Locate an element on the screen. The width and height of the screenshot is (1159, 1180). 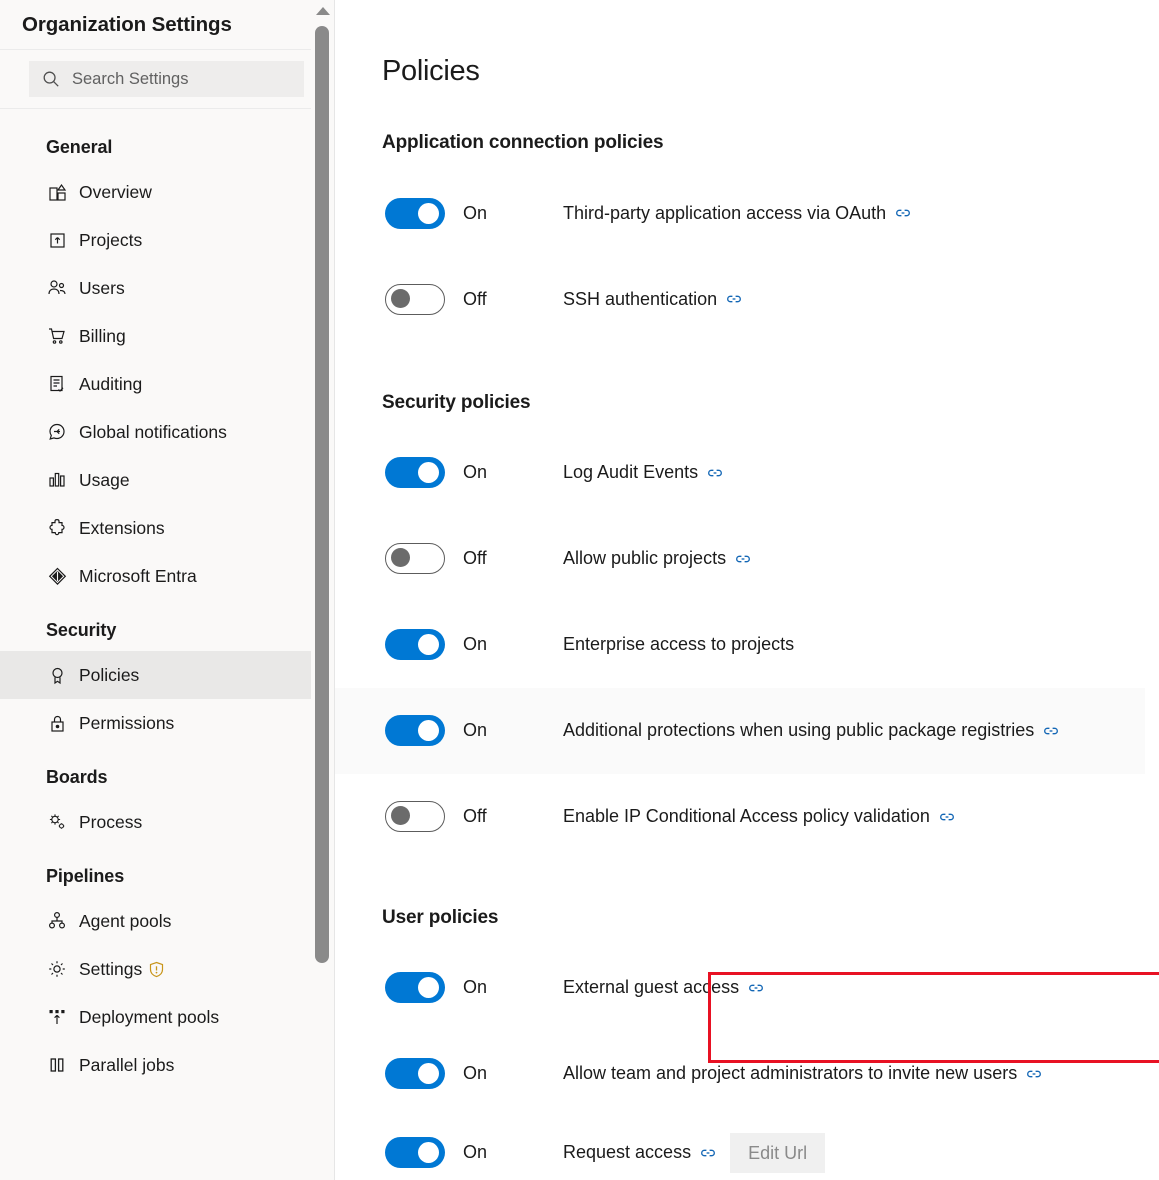
sidebar-item-label: Users is located at coordinates (102, 287).